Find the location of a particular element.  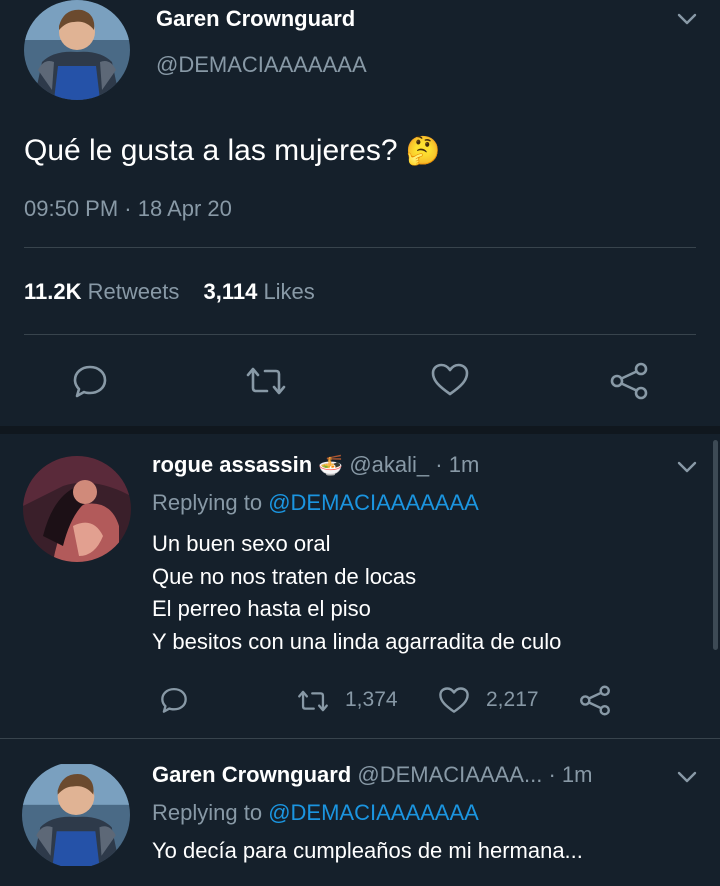

section-divider is located at coordinates (360, 430).